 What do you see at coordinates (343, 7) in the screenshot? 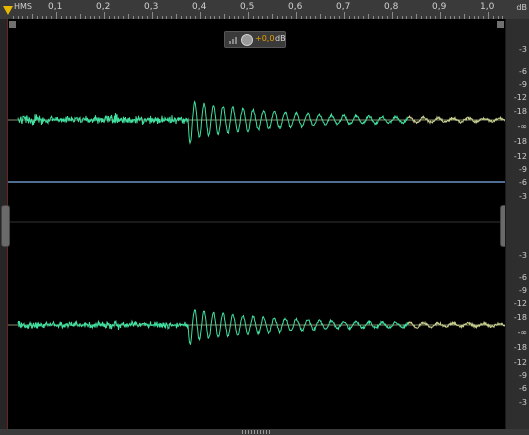
I see `ruler-tick-label: 0,7` at bounding box center [343, 7].